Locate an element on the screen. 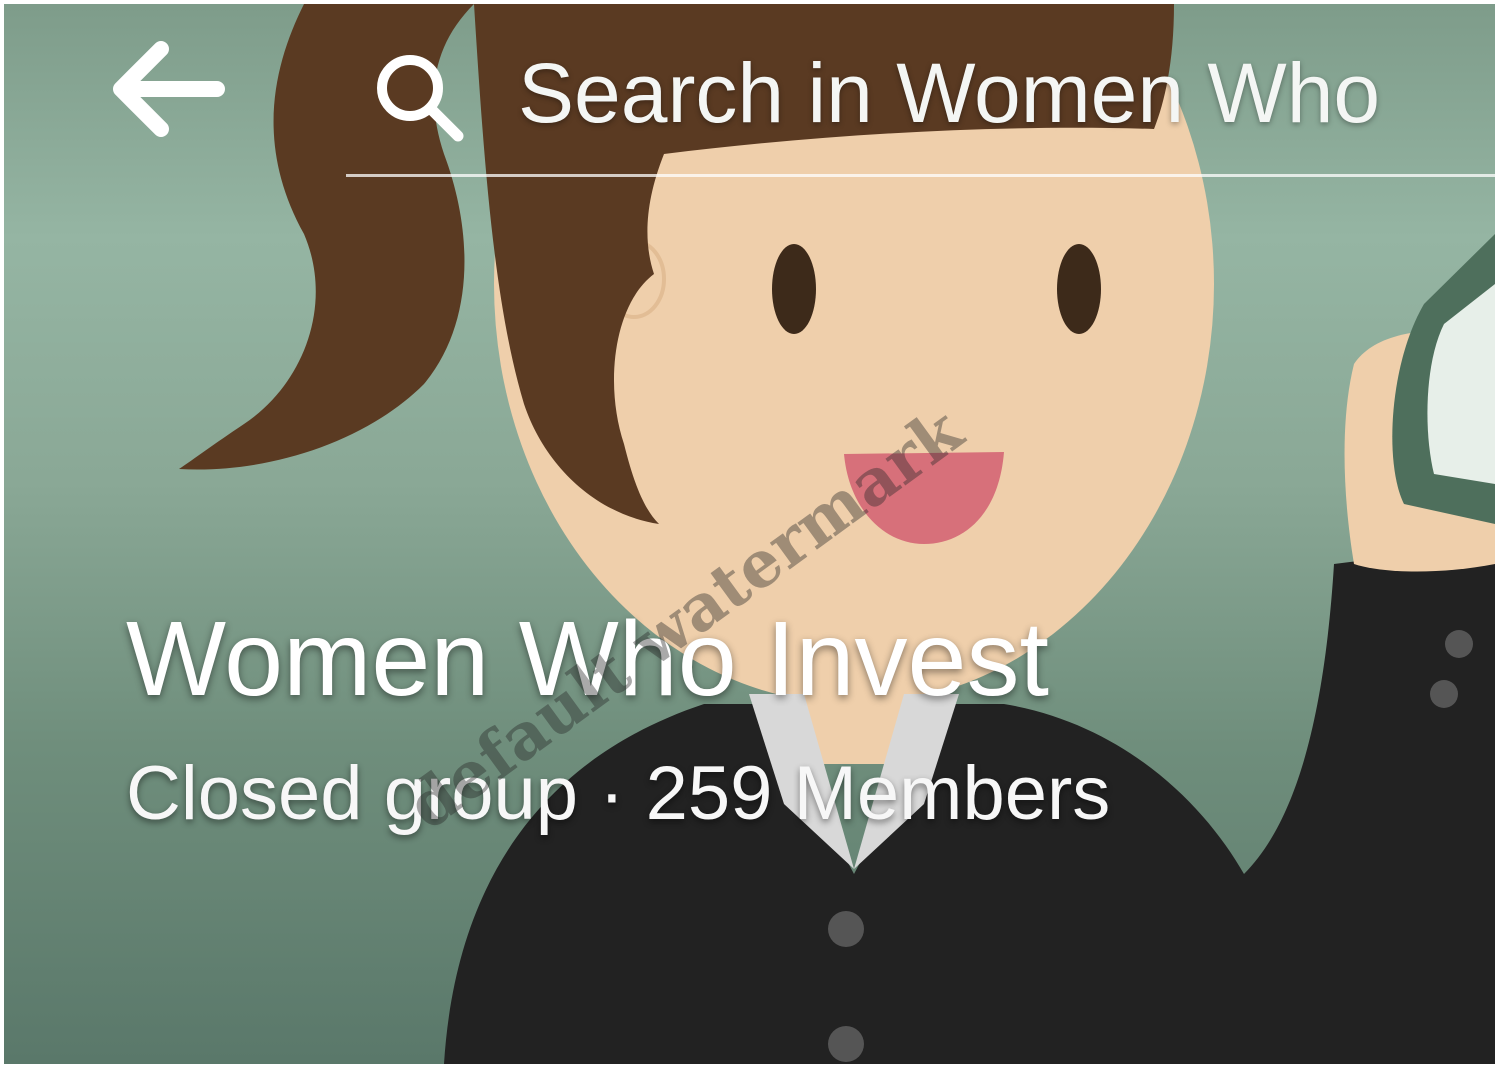 This screenshot has width=1499, height=1068. right-eye is located at coordinates (1079, 289).